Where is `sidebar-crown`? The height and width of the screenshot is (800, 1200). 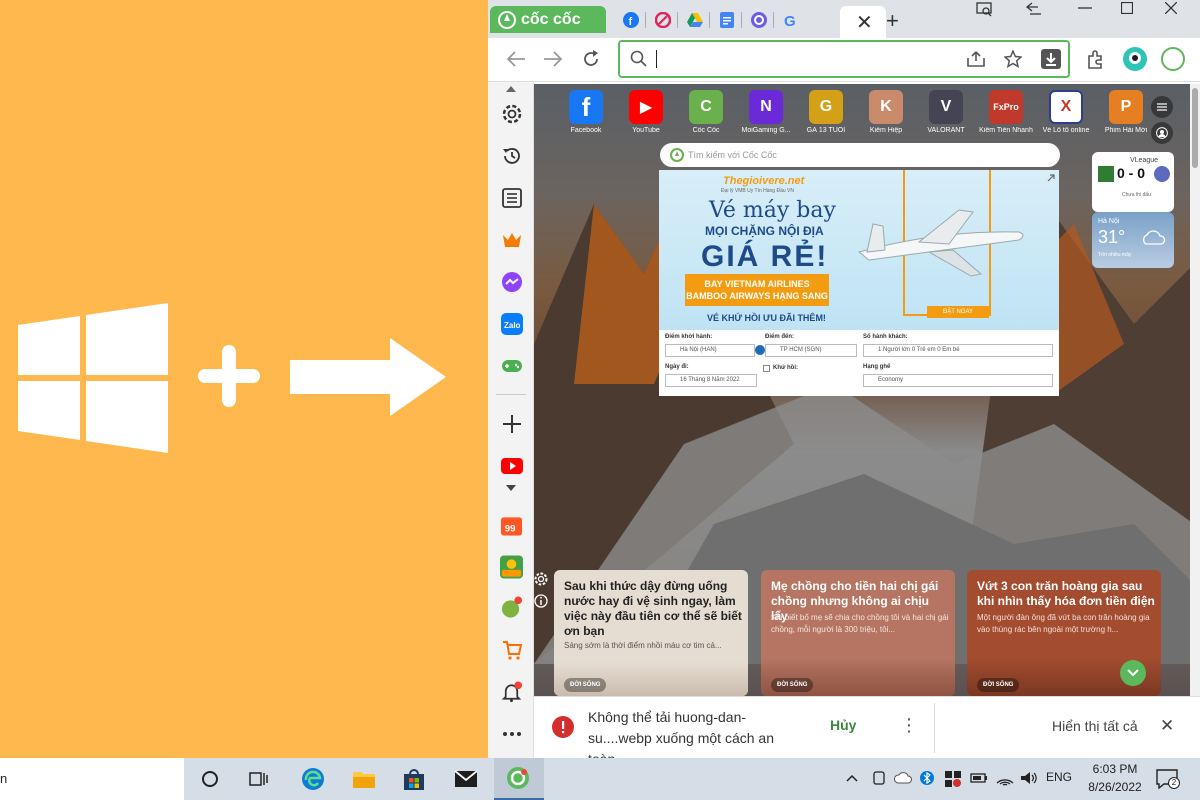 sidebar-crown is located at coordinates (511, 239).